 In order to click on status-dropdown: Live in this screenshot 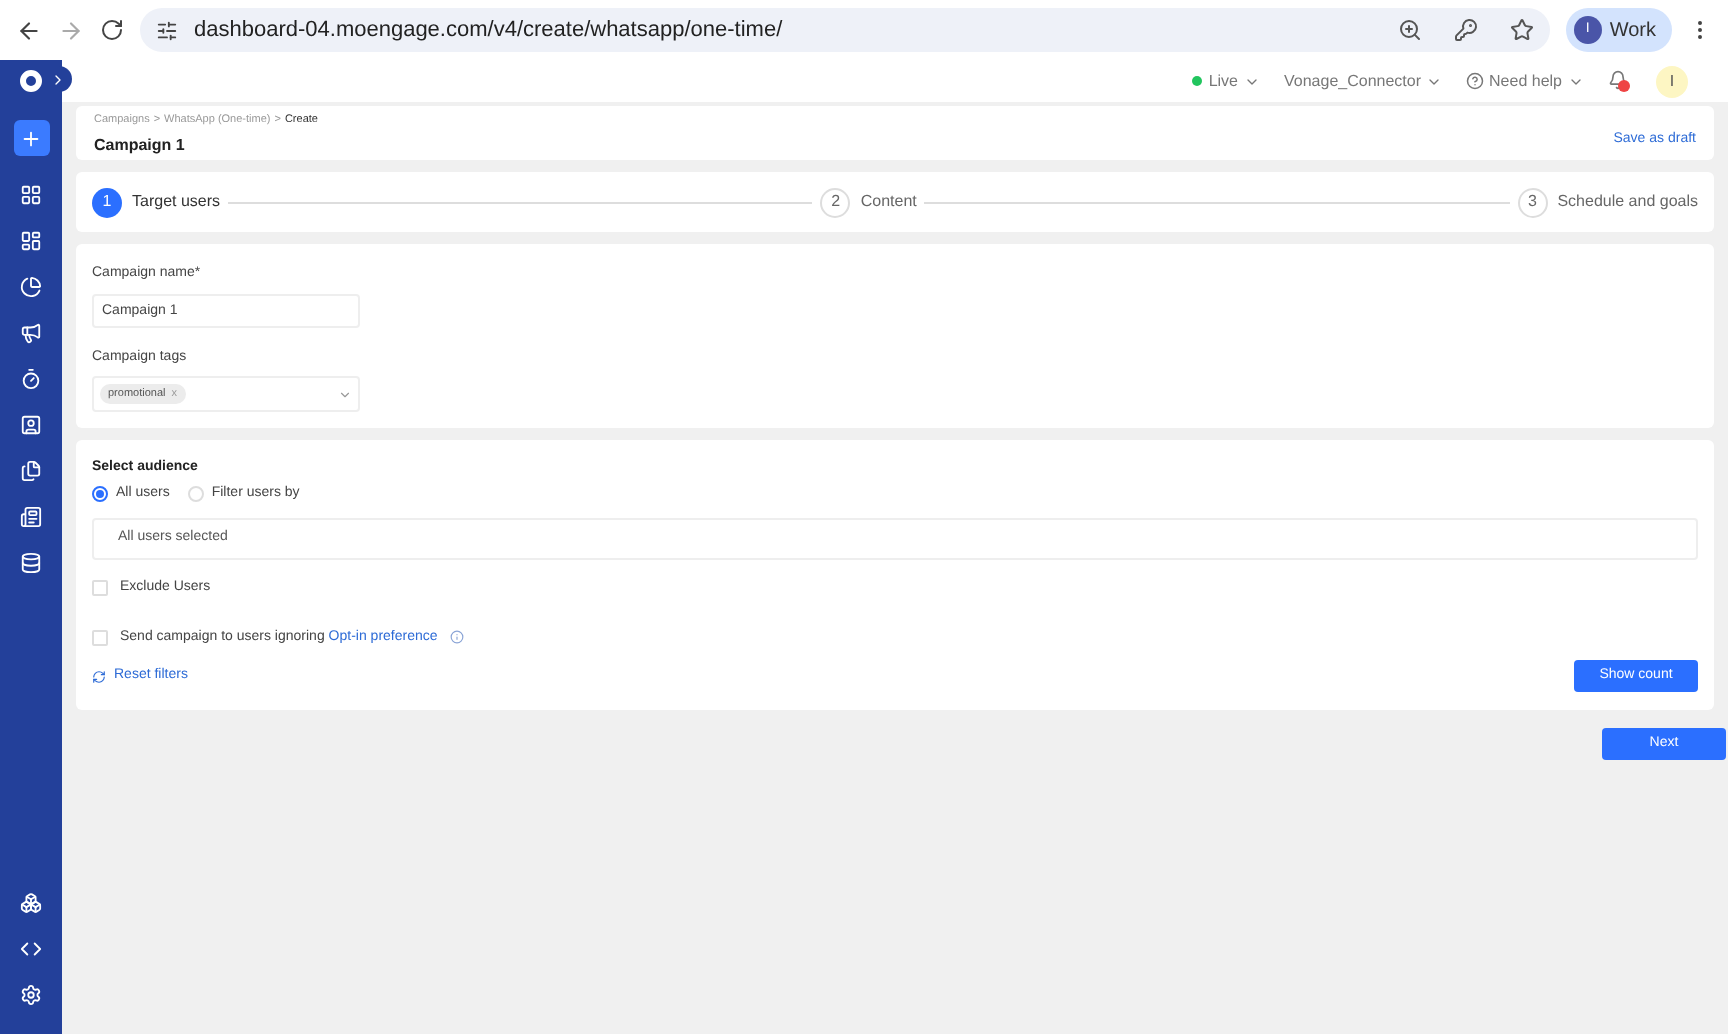, I will do `click(1226, 81)`.